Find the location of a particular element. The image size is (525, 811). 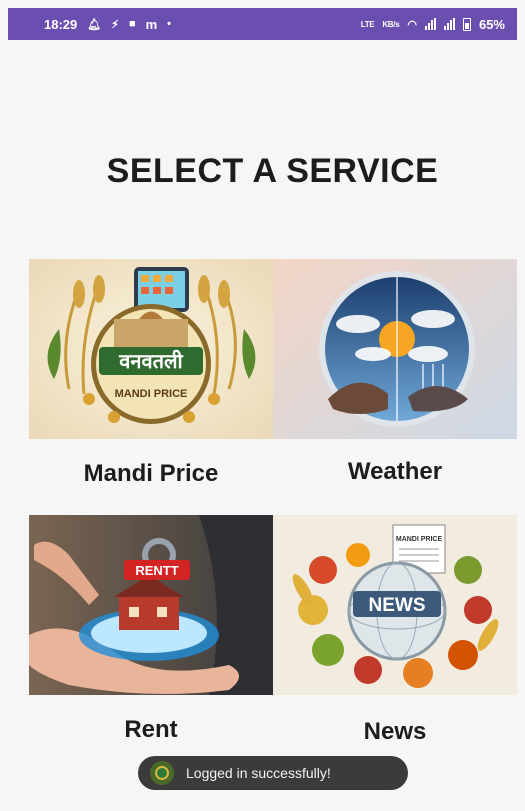

mandi-price-tile: वनवतली MANDI PRICE is located at coordinates (151, 349).